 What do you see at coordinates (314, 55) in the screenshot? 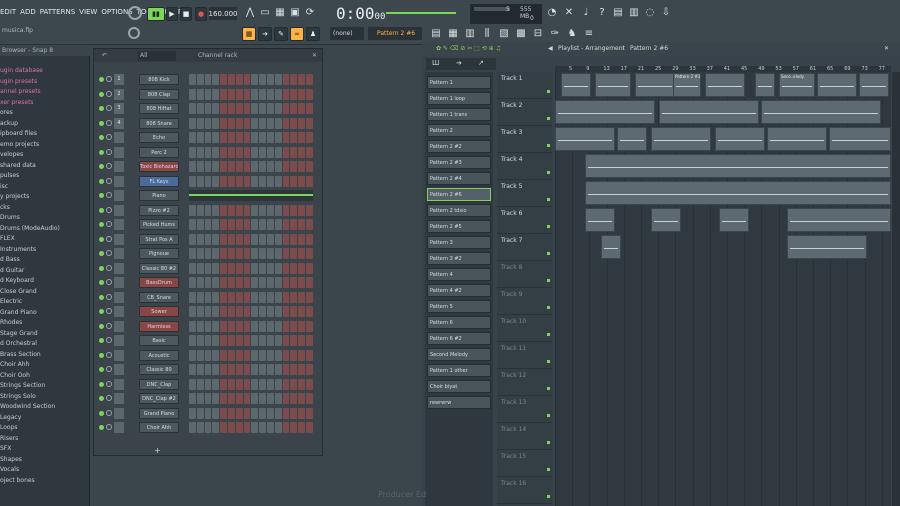
I see `close-icon: ✕` at bounding box center [314, 55].